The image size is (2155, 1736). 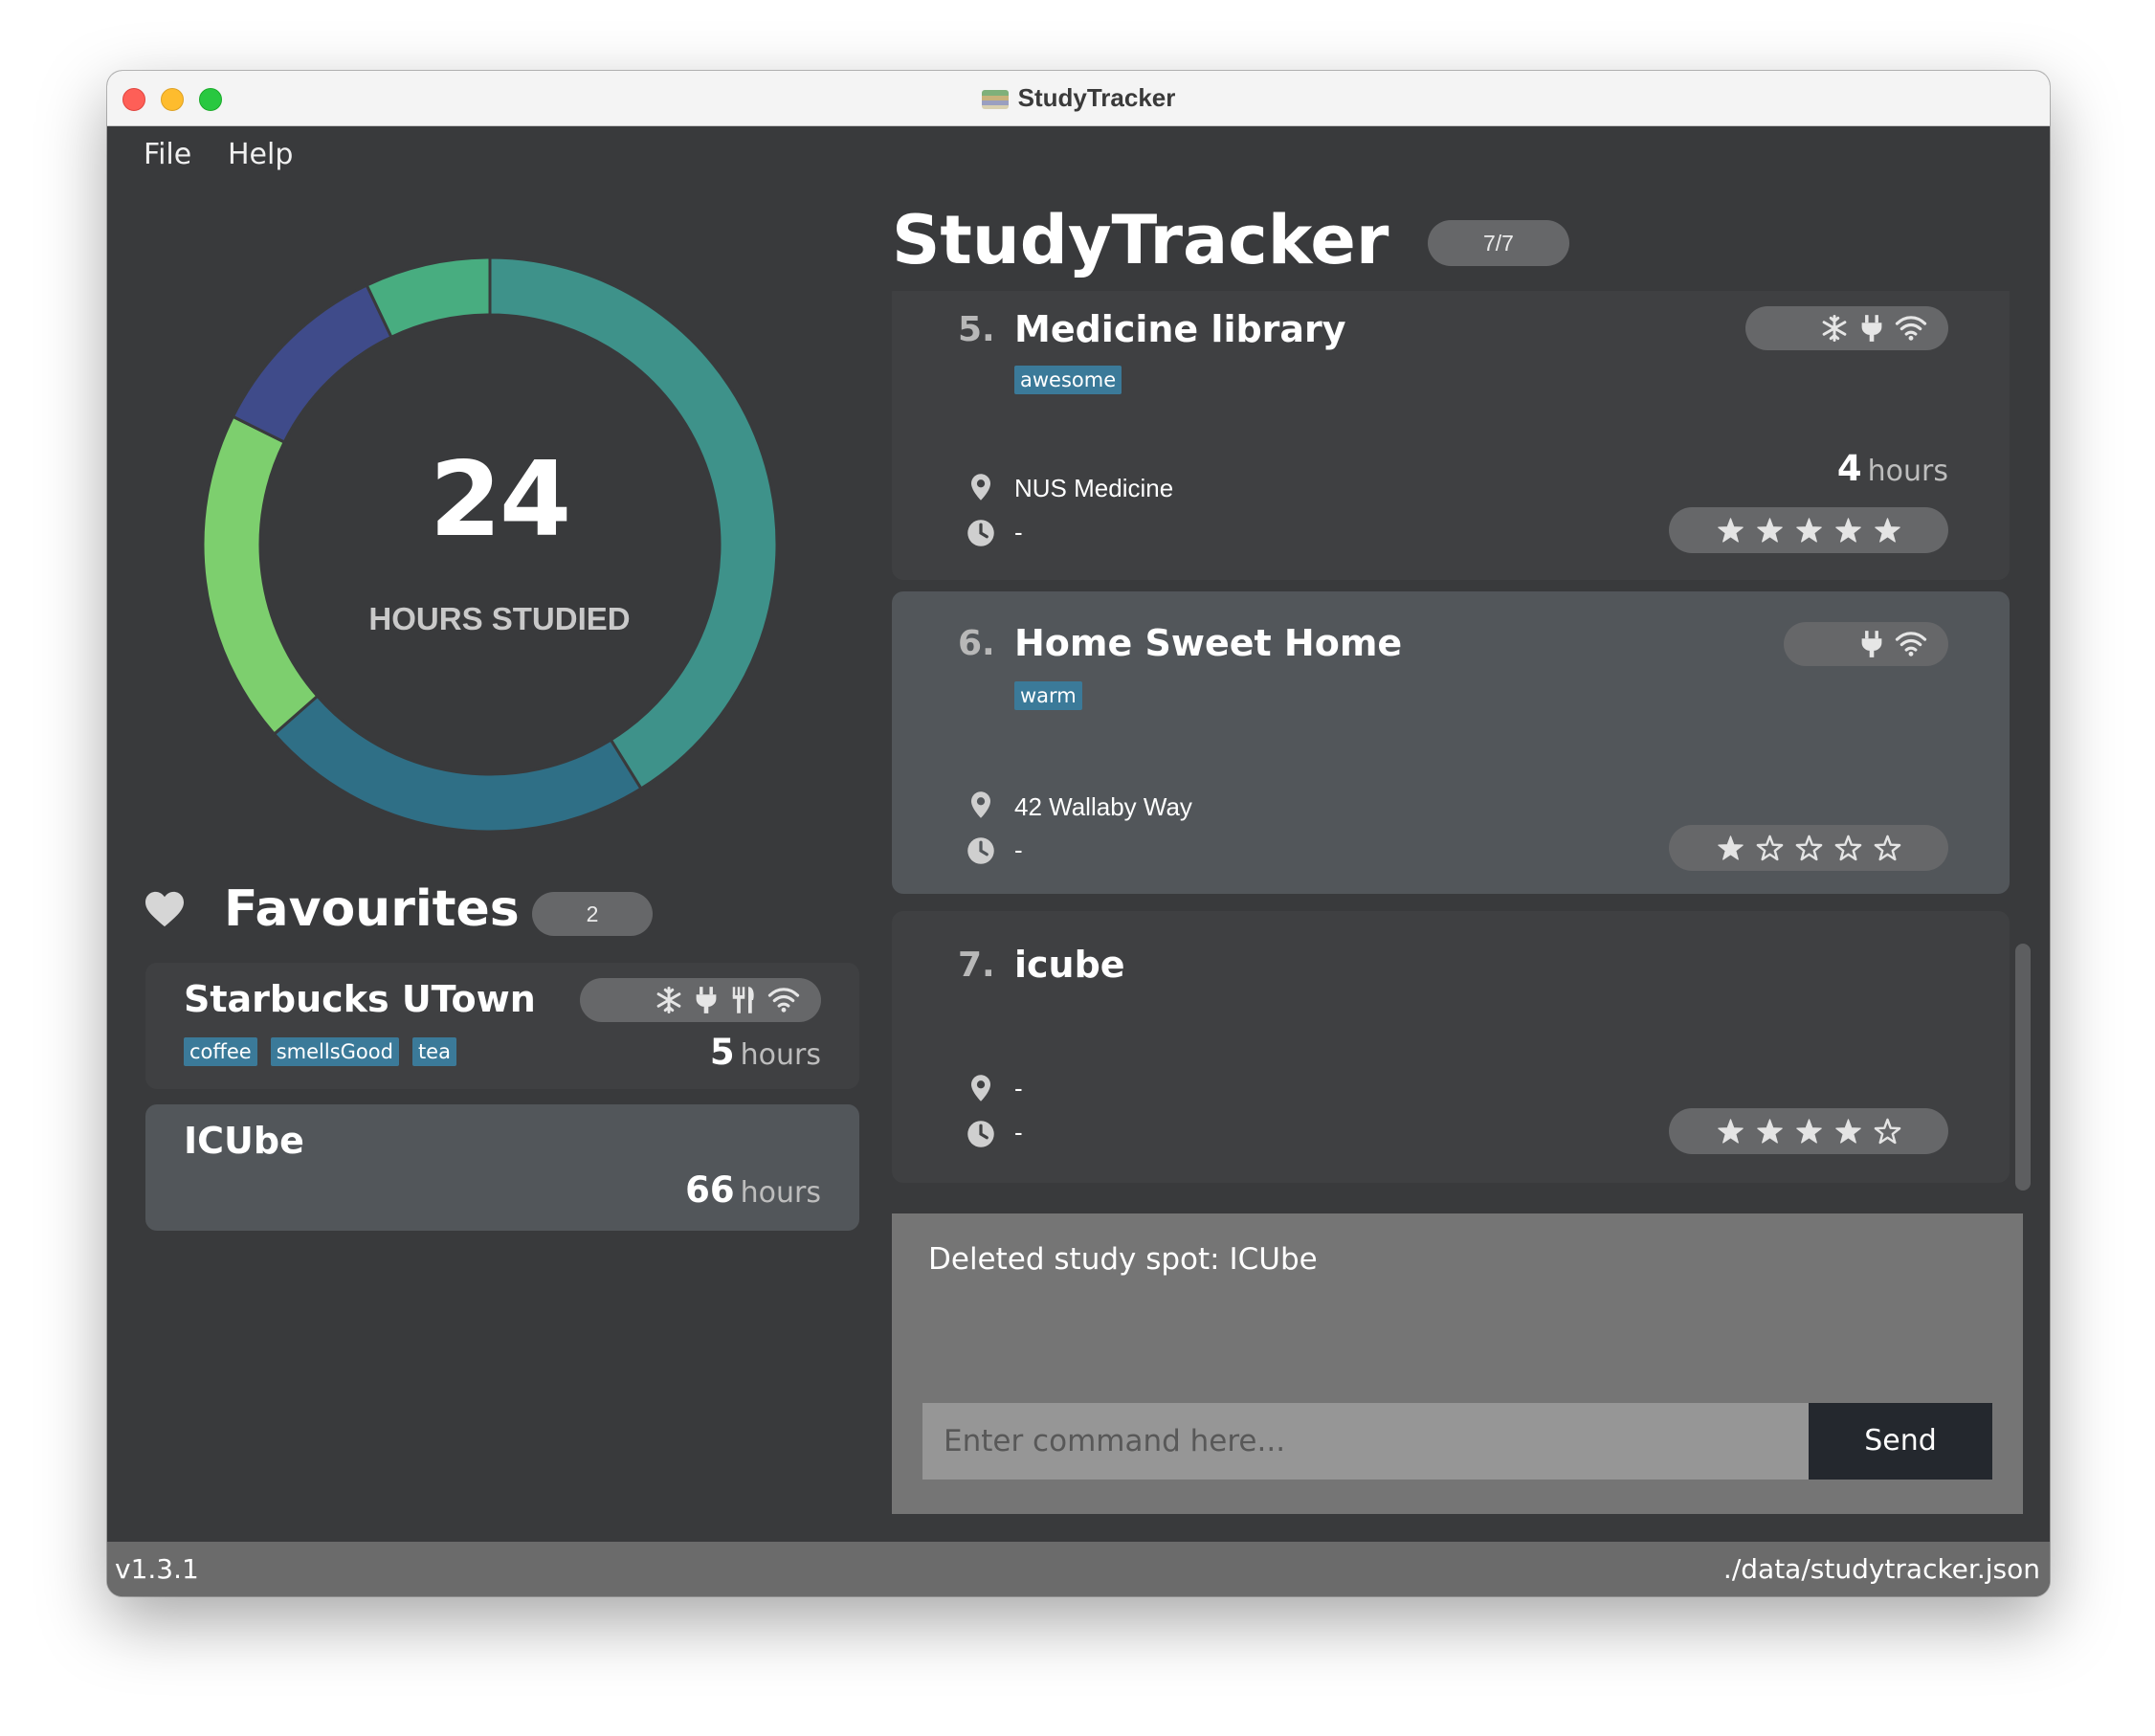 I want to click on list-item: 6. Home Sweet Home warm 42 Wallaby Way -, so click(x=1451, y=742).